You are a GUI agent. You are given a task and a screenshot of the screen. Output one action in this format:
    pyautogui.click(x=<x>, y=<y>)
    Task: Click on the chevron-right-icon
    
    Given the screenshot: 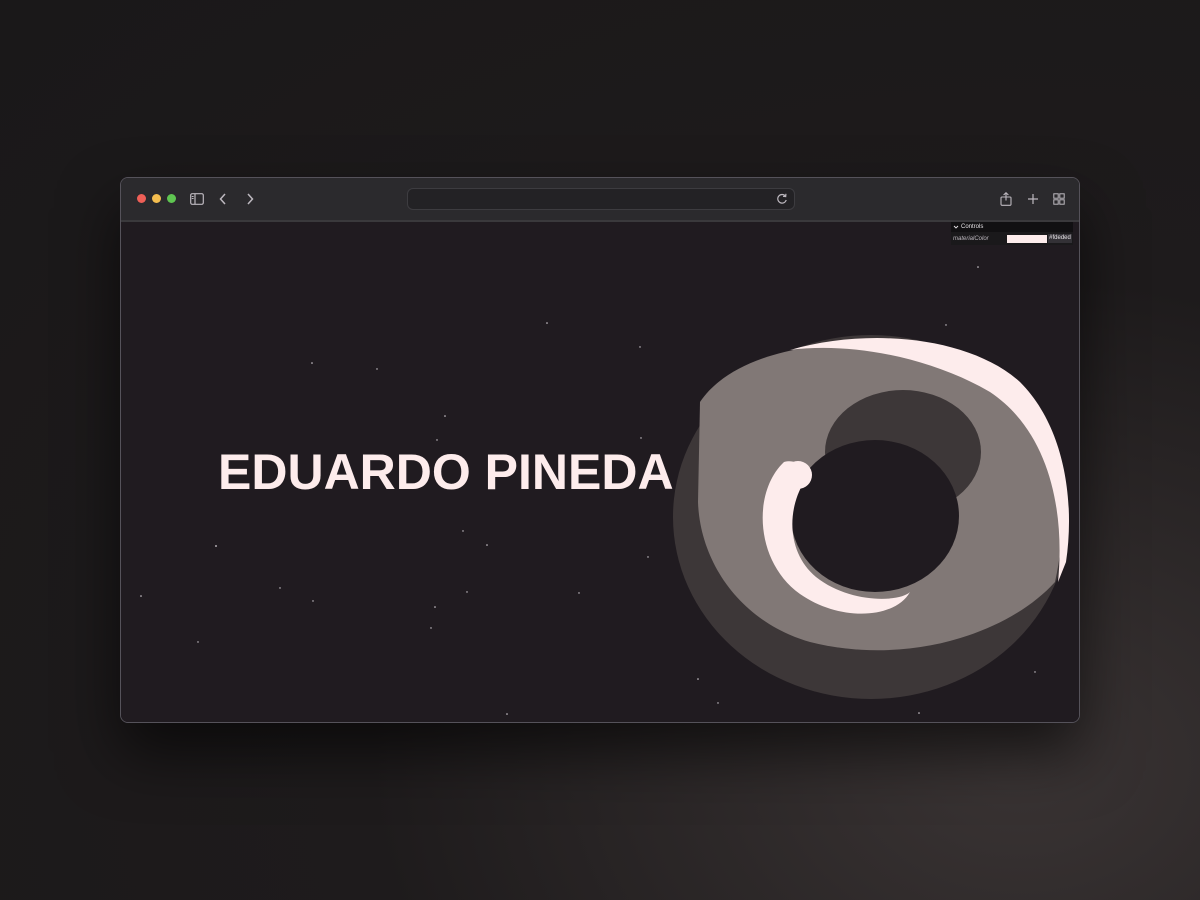 What is the action you would take?
    pyautogui.click(x=250, y=199)
    